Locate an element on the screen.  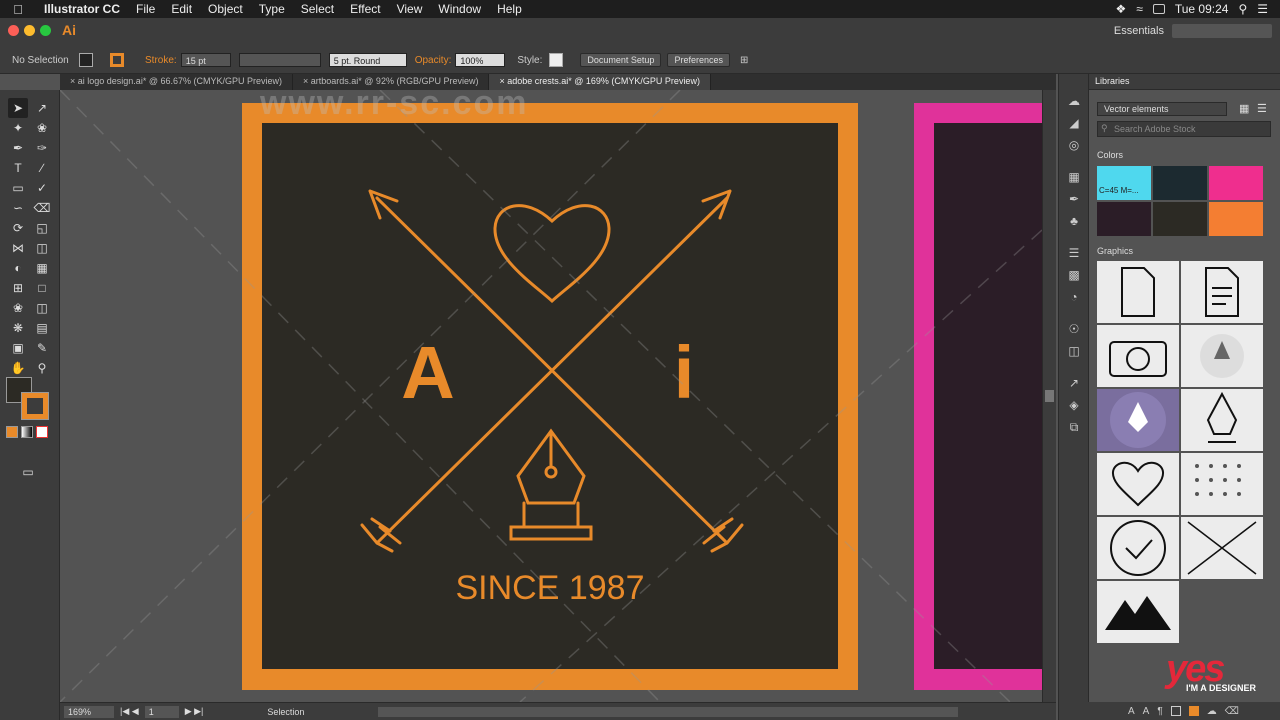
layers-icon: ◈ is located at coordinates (1074, 405).